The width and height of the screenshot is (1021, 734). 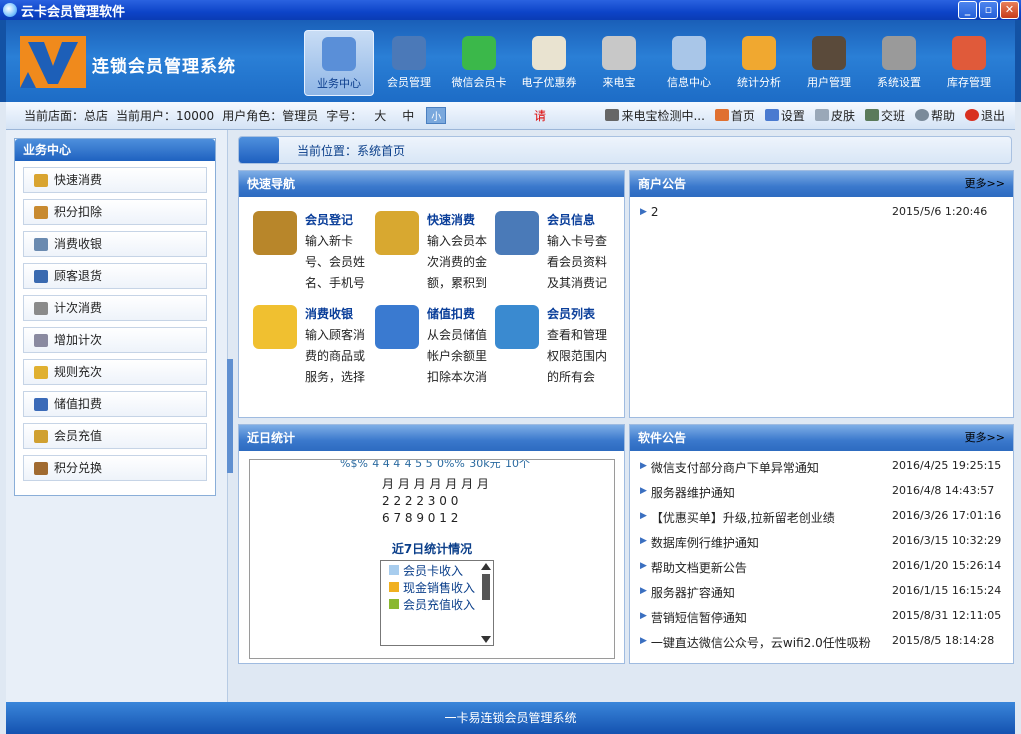 I want to click on quick-nav-item-5: 会员列表 查看和管理权限范围内的所有会, so click(x=555, y=354).